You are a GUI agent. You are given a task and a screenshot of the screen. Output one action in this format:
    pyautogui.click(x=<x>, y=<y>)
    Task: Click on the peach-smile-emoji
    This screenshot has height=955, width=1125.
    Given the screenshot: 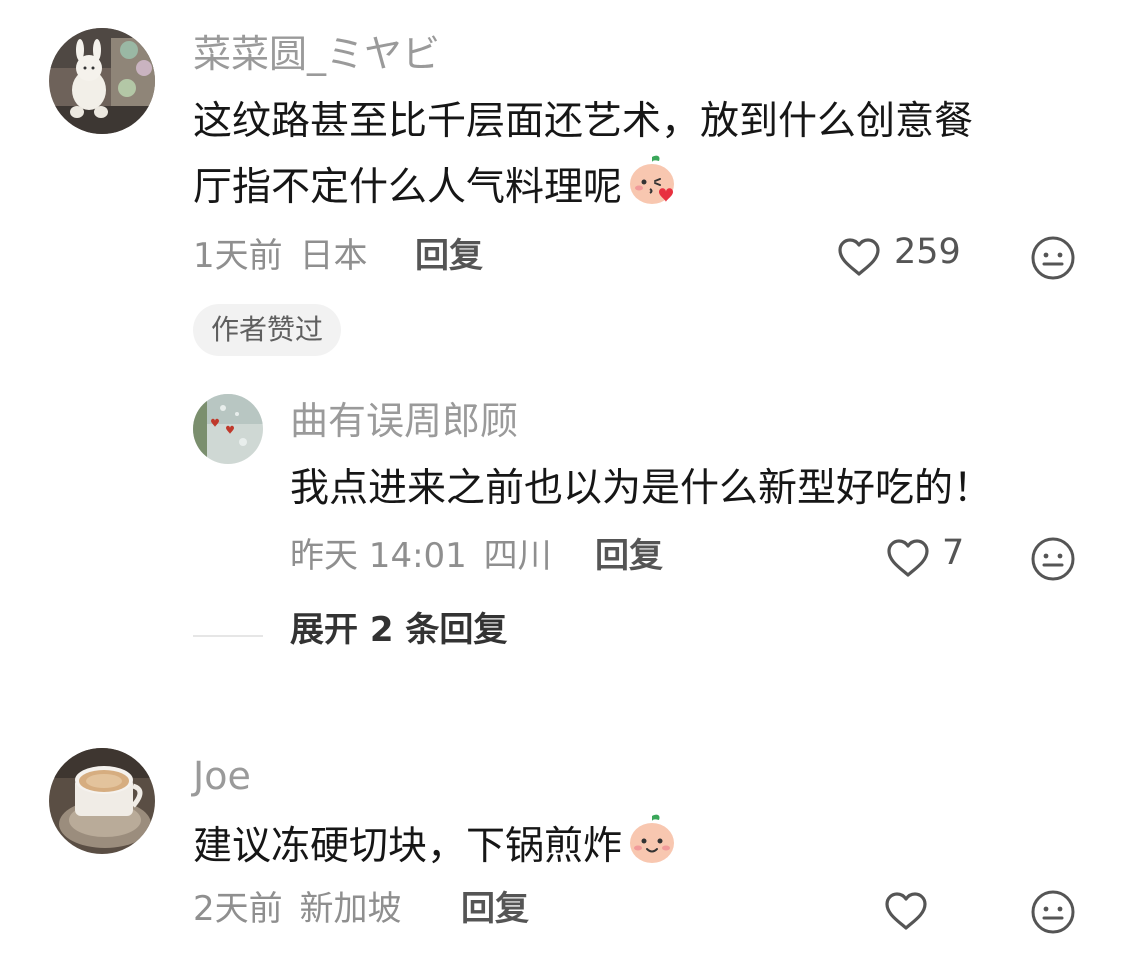 What is the action you would take?
    pyautogui.click(x=652, y=848)
    